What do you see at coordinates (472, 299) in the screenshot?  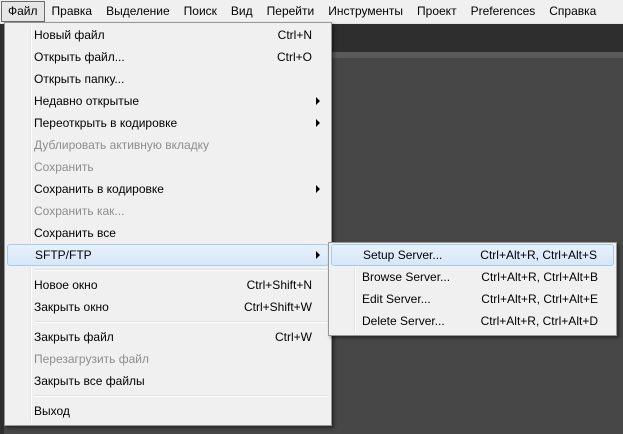 I see `menu-item-edit-server: Edit Server... Ctrl+Alt+R, Ctrl+Alt+E` at bounding box center [472, 299].